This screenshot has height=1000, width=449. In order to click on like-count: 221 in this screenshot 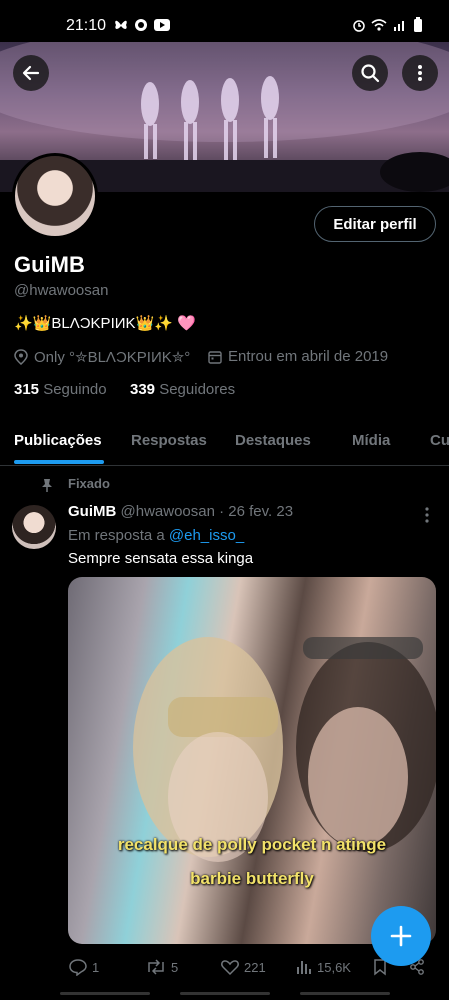, I will do `click(255, 967)`.